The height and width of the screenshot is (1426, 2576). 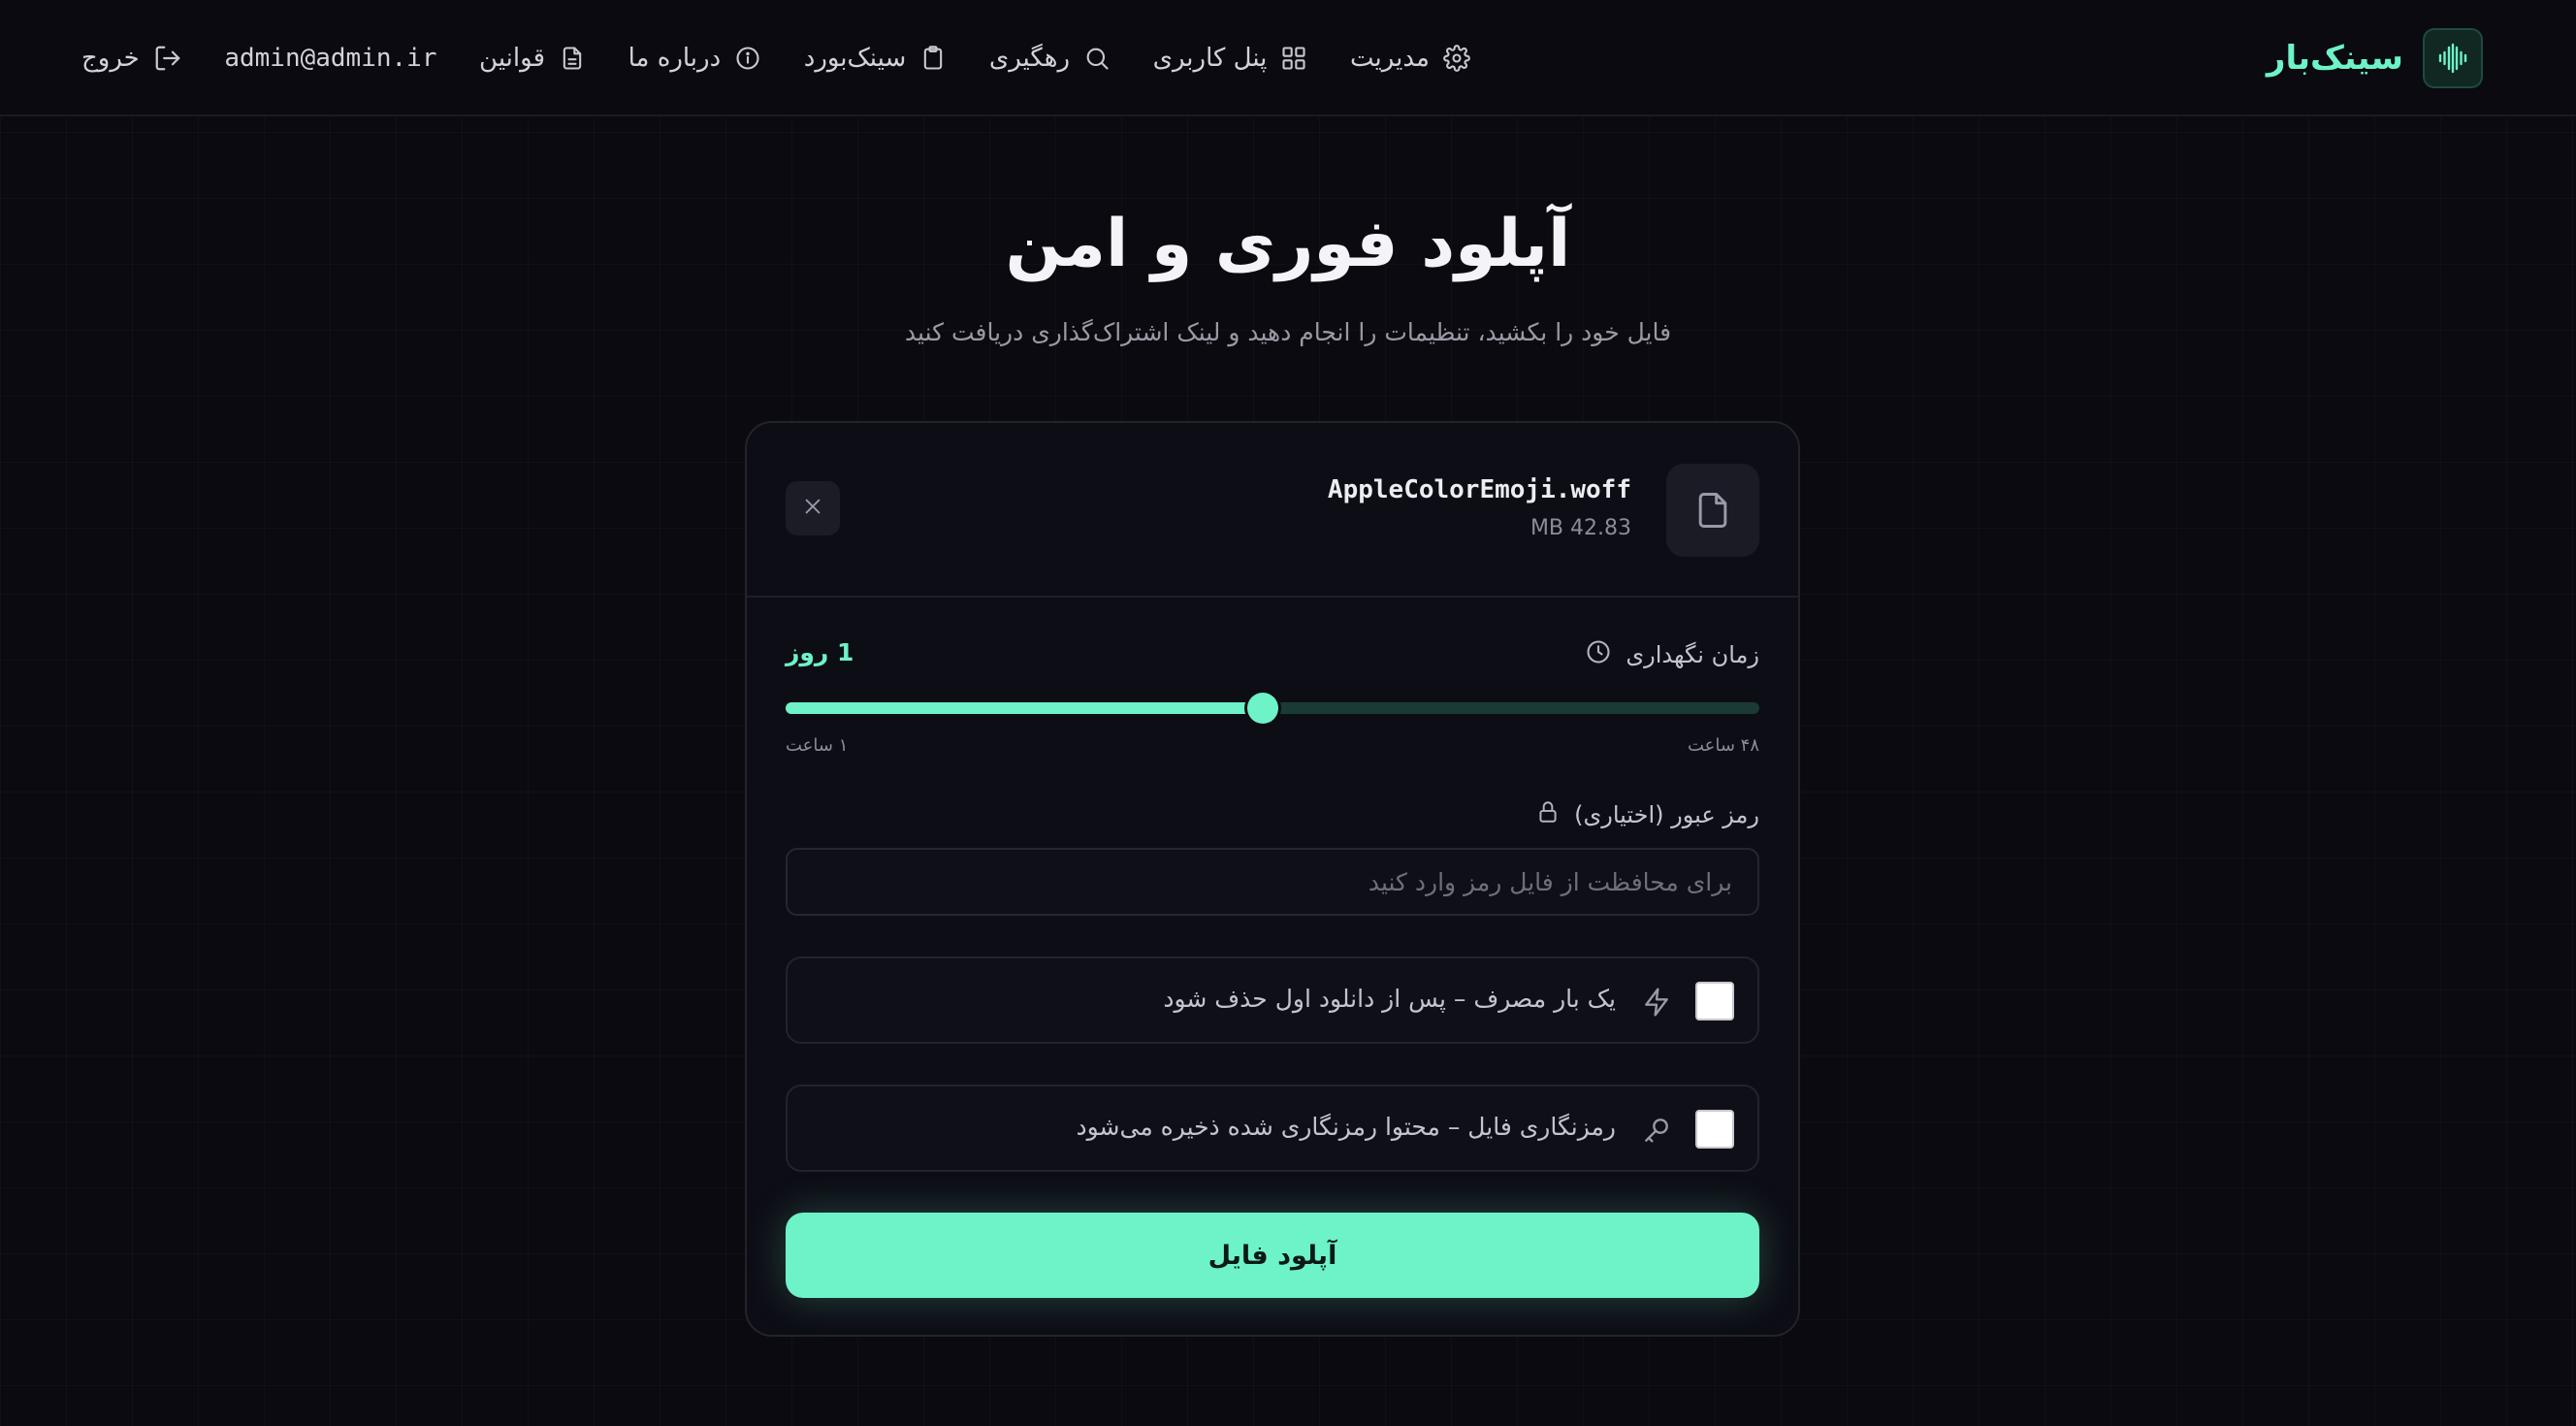 What do you see at coordinates (747, 58) in the screenshot?
I see `info-icon` at bounding box center [747, 58].